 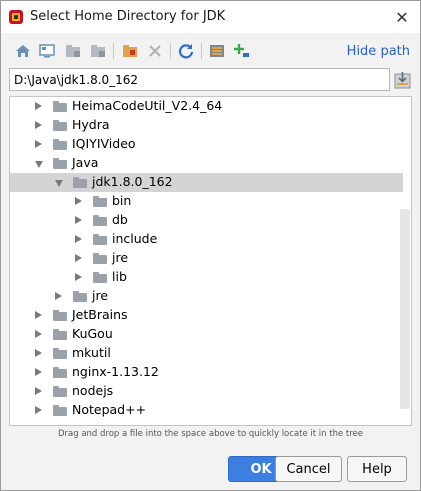 I want to click on expand-icon, so click(x=242, y=51).